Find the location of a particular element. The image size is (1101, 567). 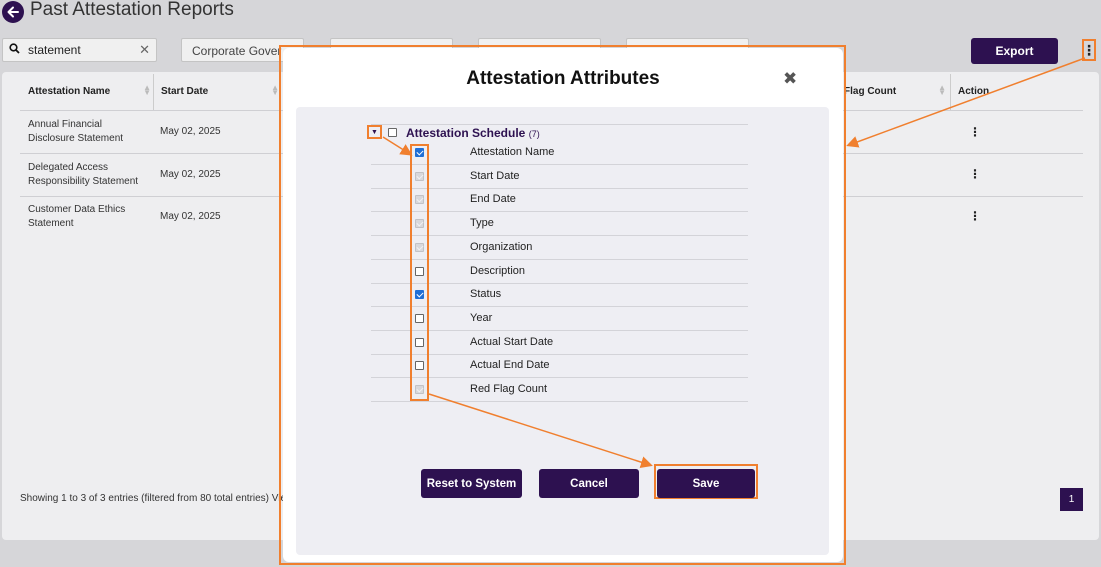

attribute-label: Attestation Name is located at coordinates (512, 152).